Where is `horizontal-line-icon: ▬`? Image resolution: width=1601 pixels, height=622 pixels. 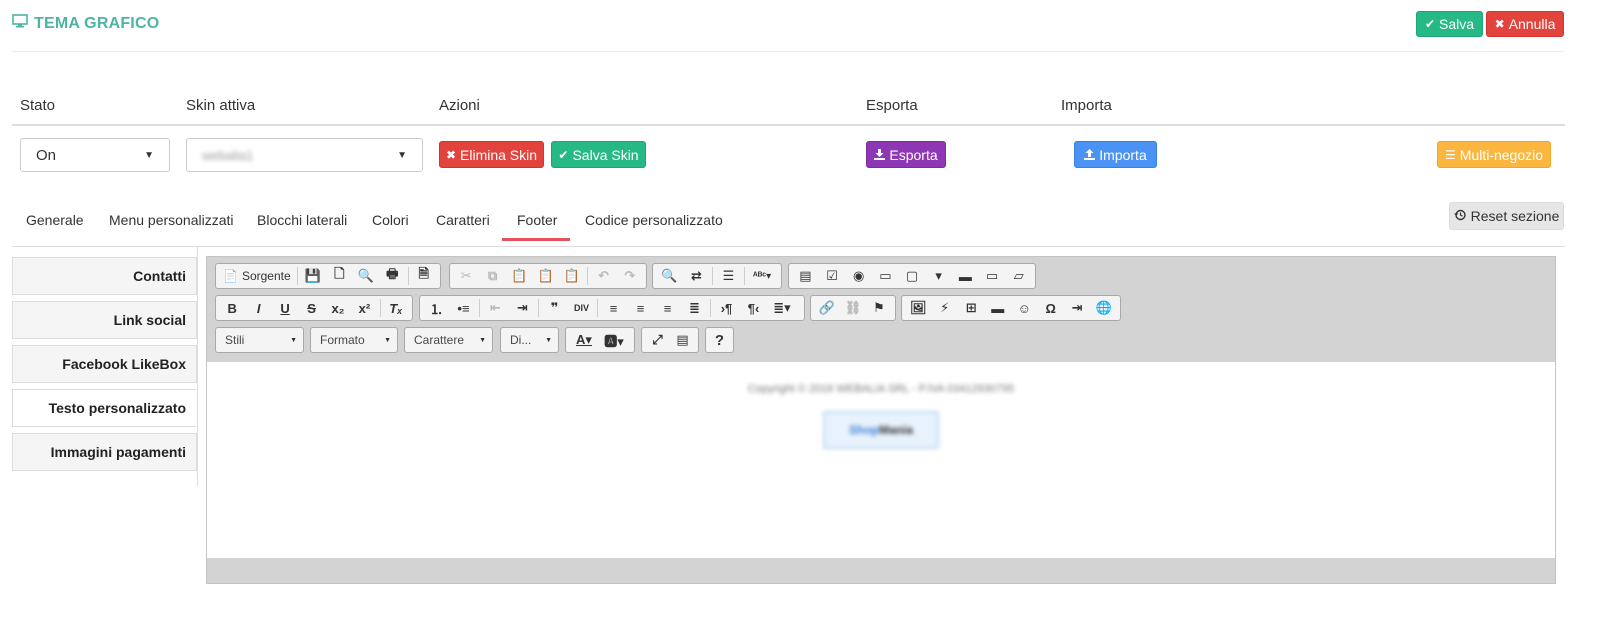
horizontal-line-icon: ▬ is located at coordinates (998, 308).